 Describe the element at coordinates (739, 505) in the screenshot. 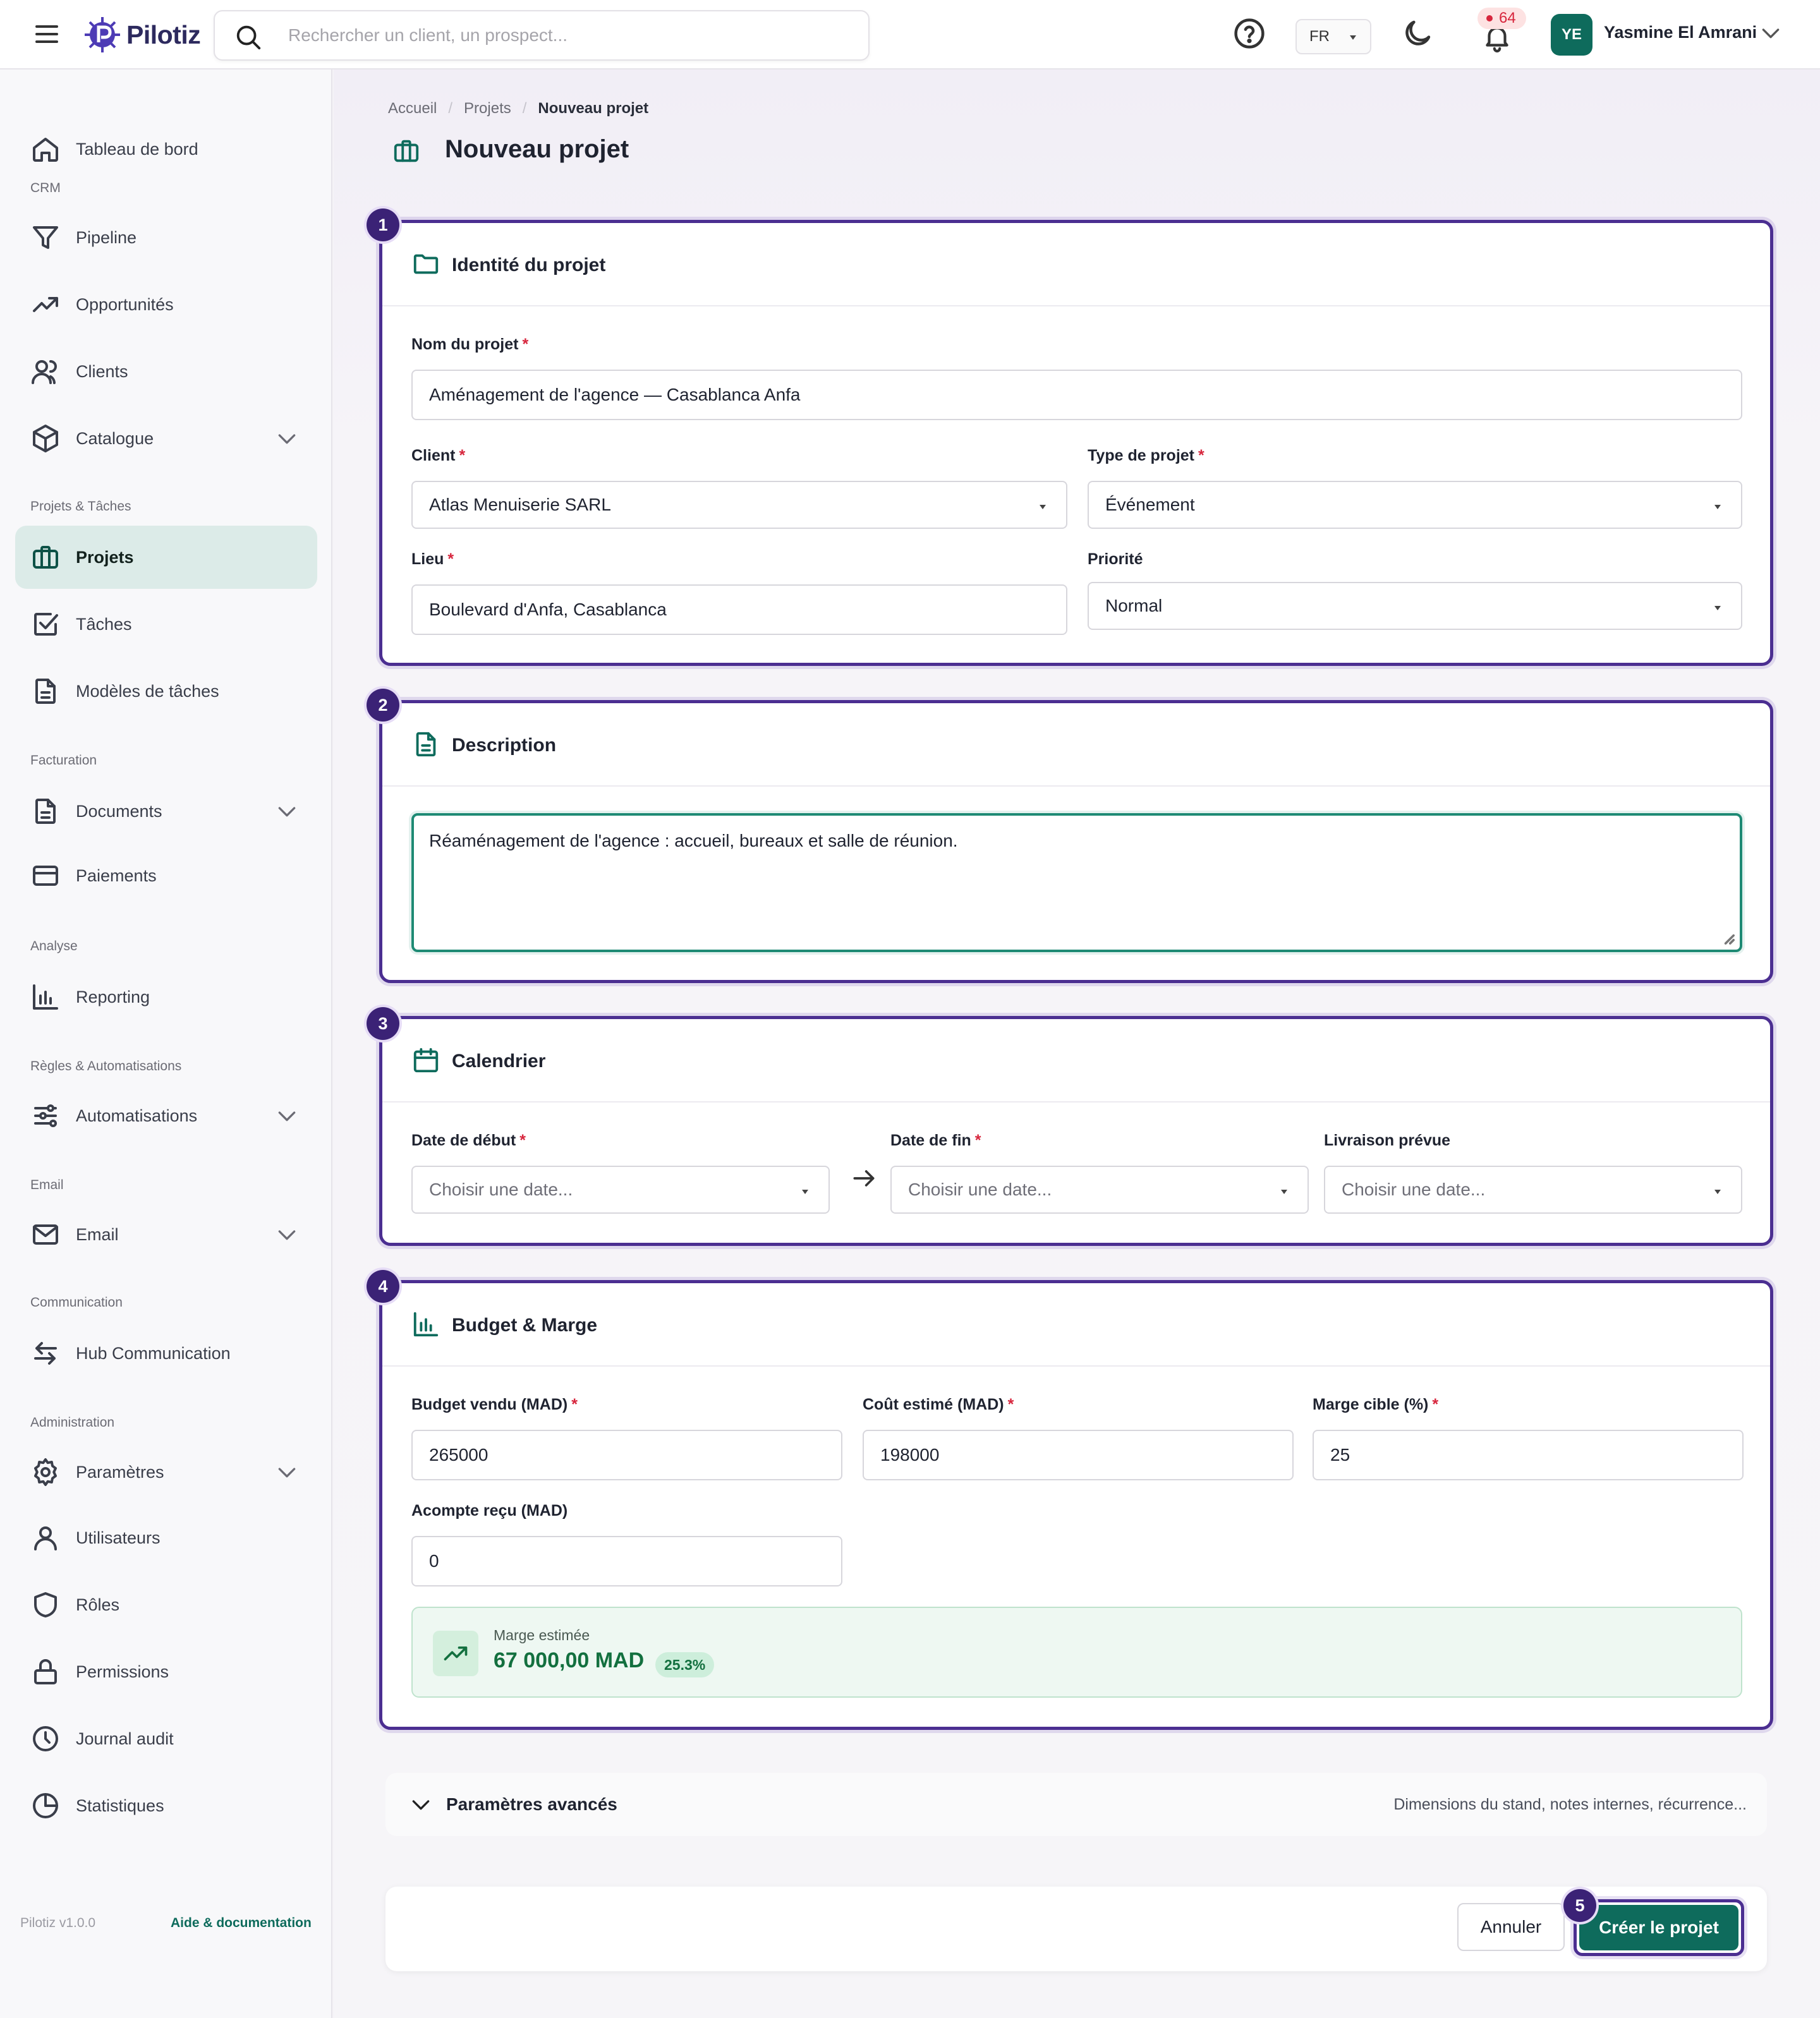

I see `client-select: Atlas Menuiserie SARL` at that location.